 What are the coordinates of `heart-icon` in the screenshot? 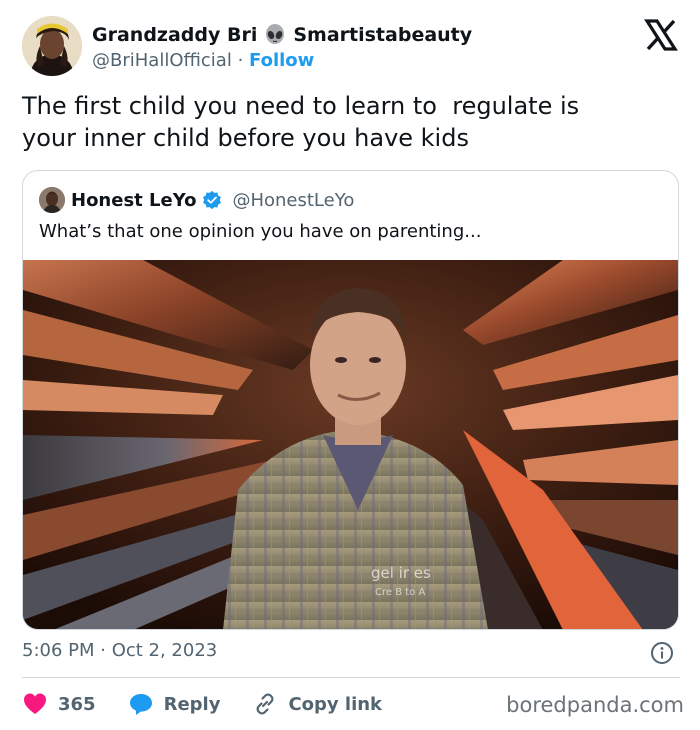 It's located at (35, 703).